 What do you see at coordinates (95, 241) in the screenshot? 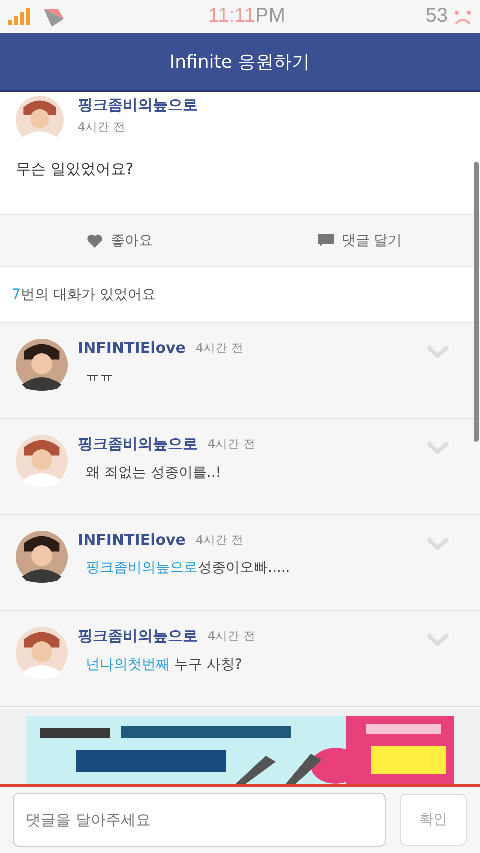
I see `heart-icon` at bounding box center [95, 241].